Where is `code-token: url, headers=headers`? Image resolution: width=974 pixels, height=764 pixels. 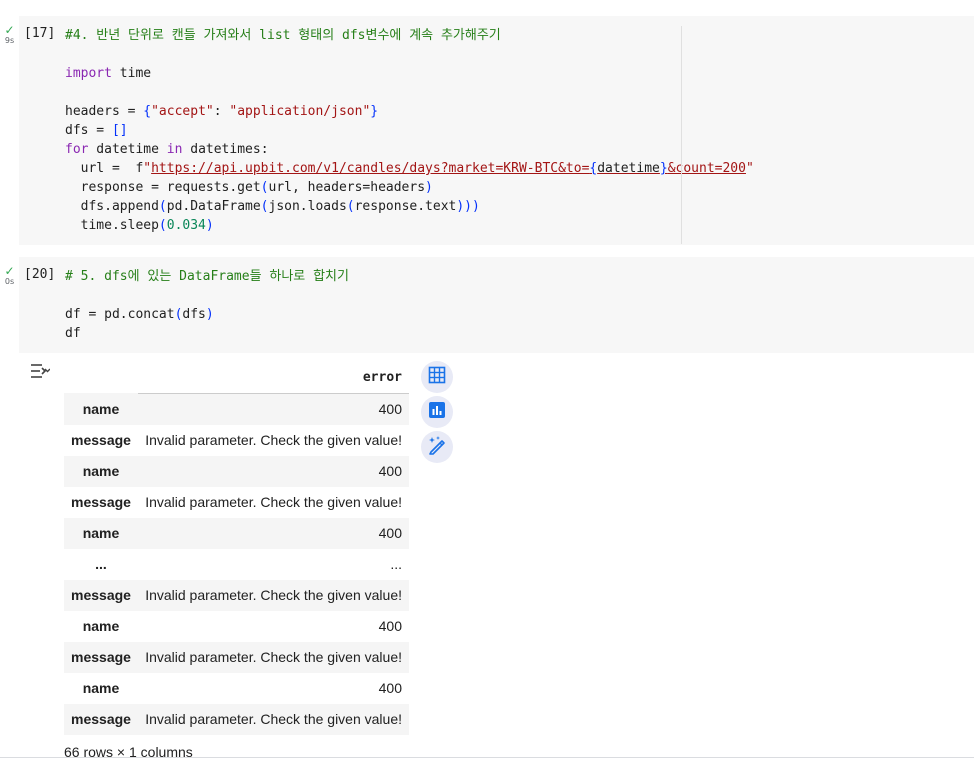 code-token: url, headers=headers is located at coordinates (347, 187).